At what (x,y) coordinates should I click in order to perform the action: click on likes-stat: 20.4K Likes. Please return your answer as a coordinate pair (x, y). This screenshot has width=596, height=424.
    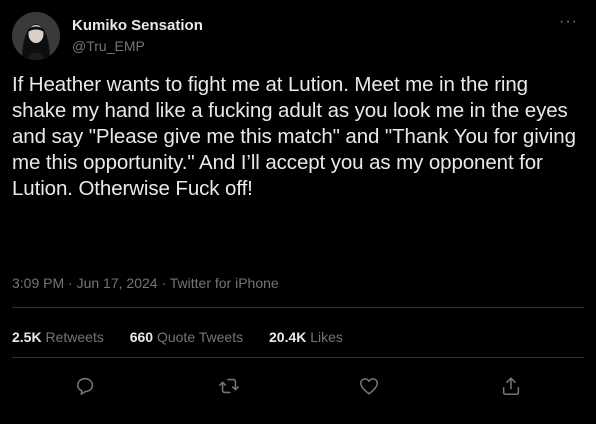
    Looking at the image, I should click on (306, 337).